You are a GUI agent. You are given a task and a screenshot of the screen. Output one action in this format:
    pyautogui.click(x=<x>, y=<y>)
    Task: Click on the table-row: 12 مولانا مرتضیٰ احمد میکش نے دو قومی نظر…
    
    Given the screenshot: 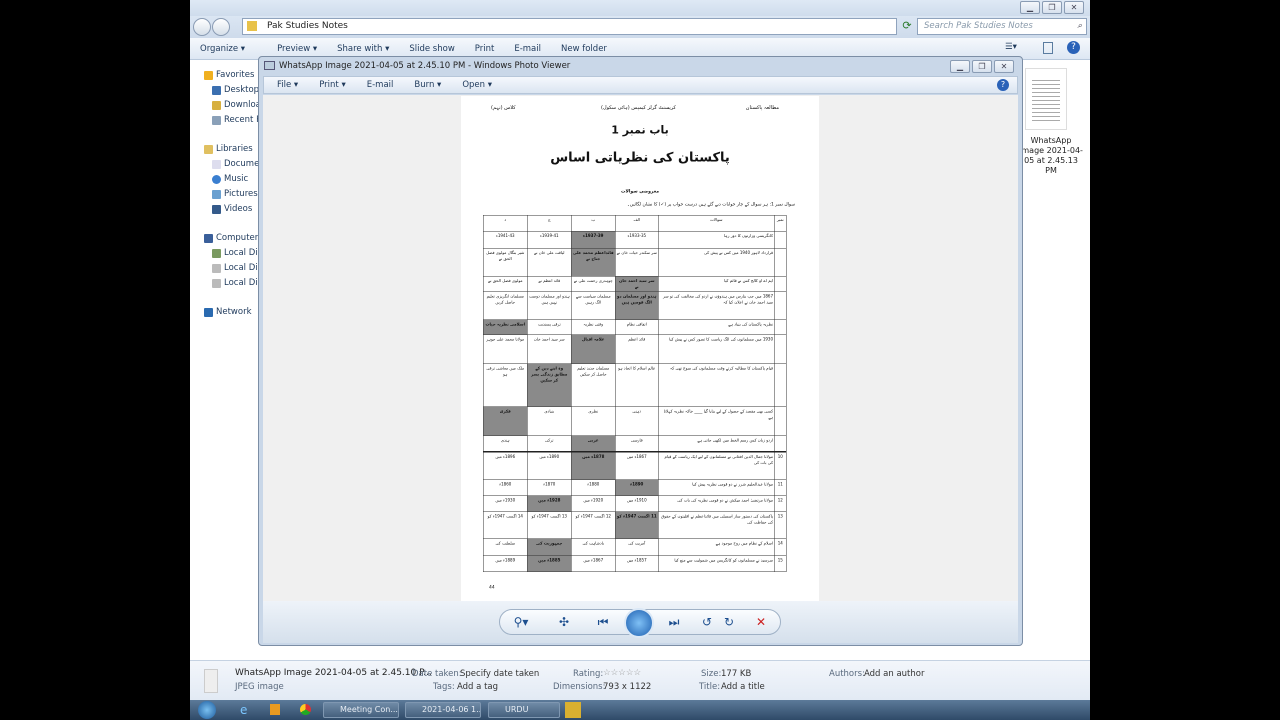 What is the action you would take?
    pyautogui.click(x=635, y=503)
    